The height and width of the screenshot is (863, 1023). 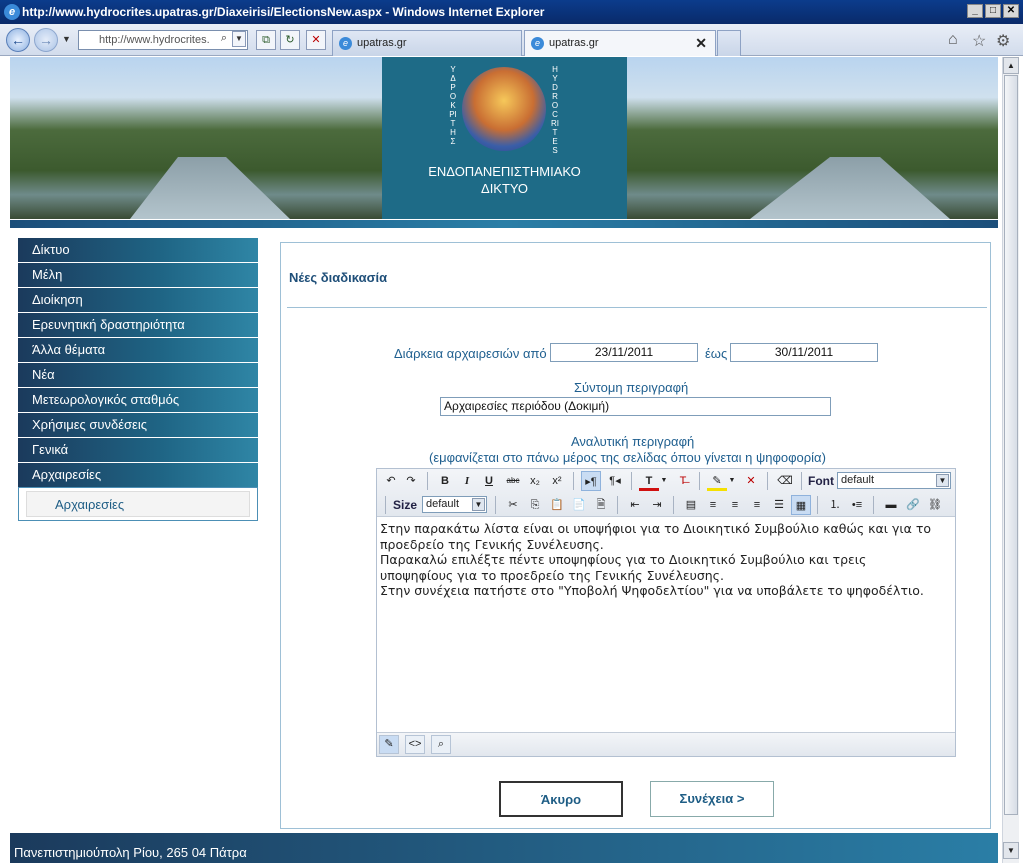 What do you see at coordinates (411, 481) in the screenshot?
I see `redo-icon: ↷` at bounding box center [411, 481].